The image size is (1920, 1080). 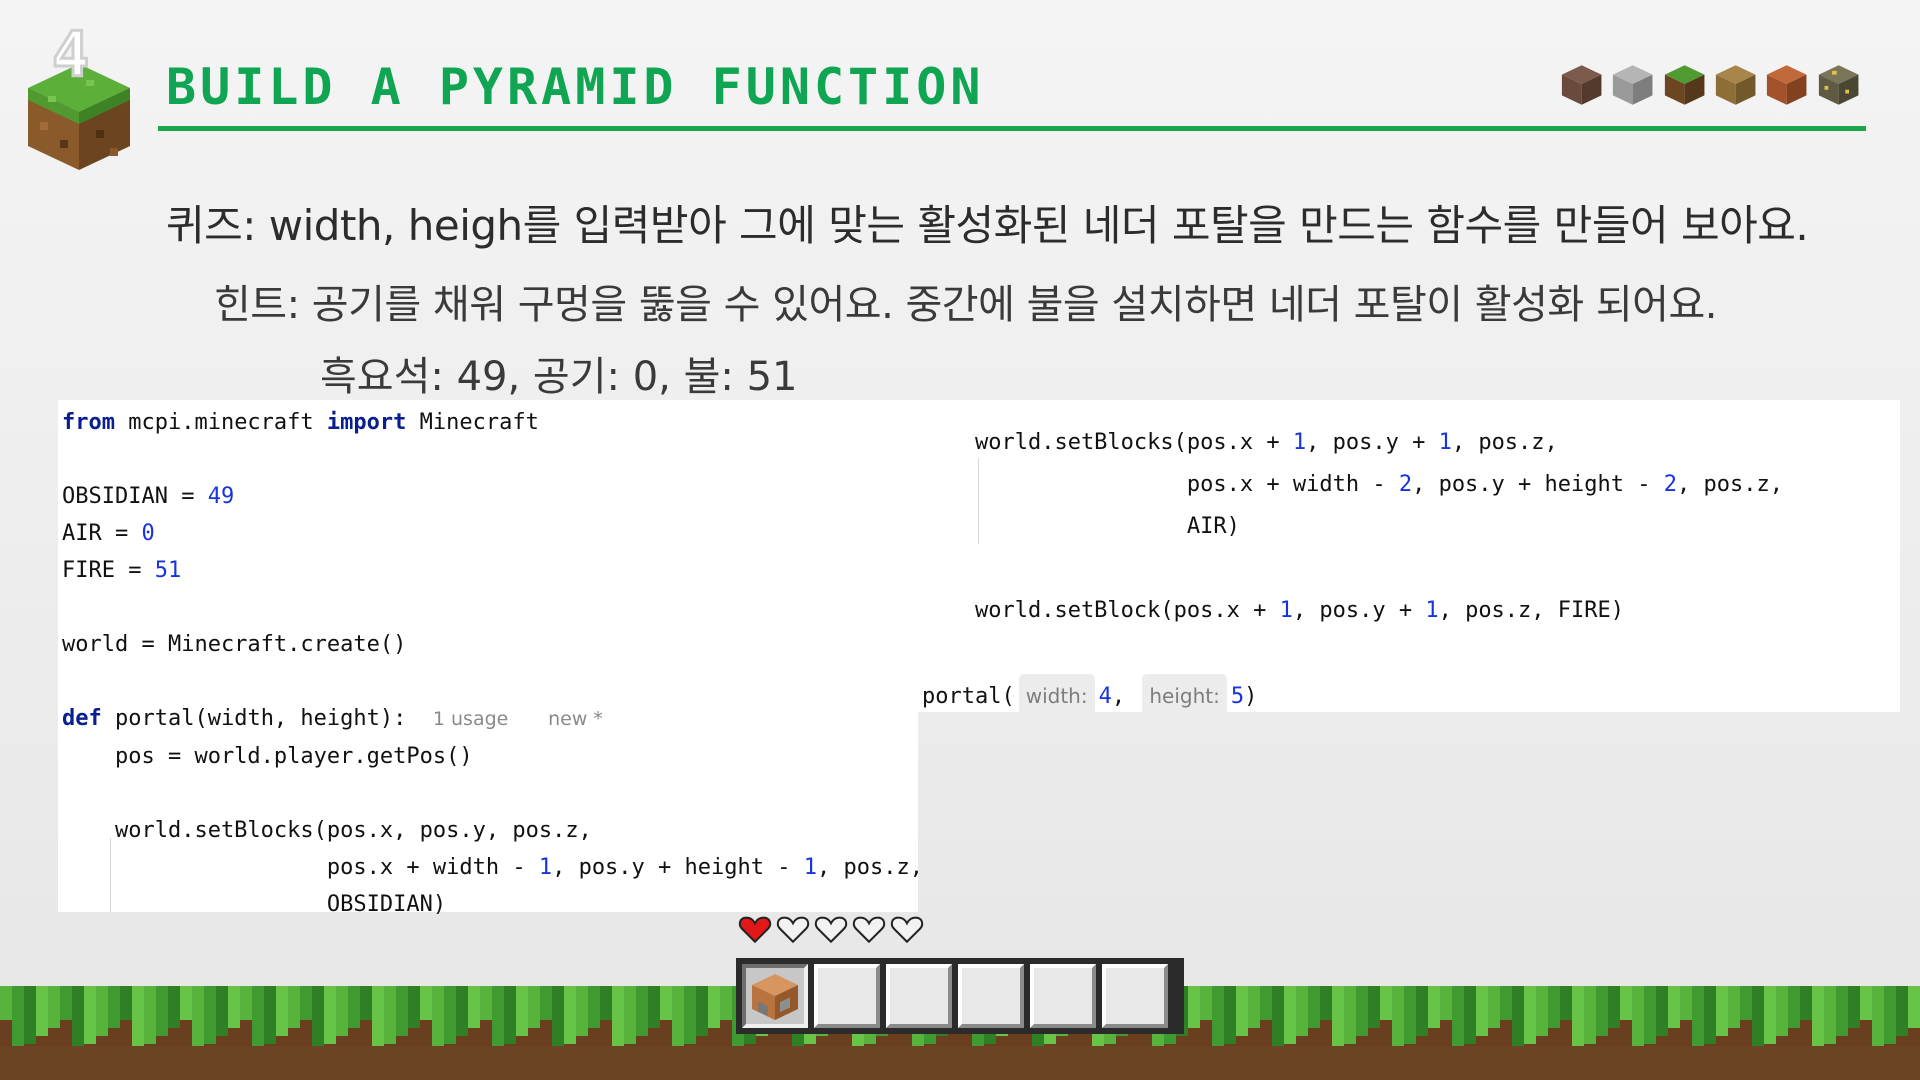 What do you see at coordinates (267, 756) in the screenshot?
I see `code-line: pos = world.player.getPos()` at bounding box center [267, 756].